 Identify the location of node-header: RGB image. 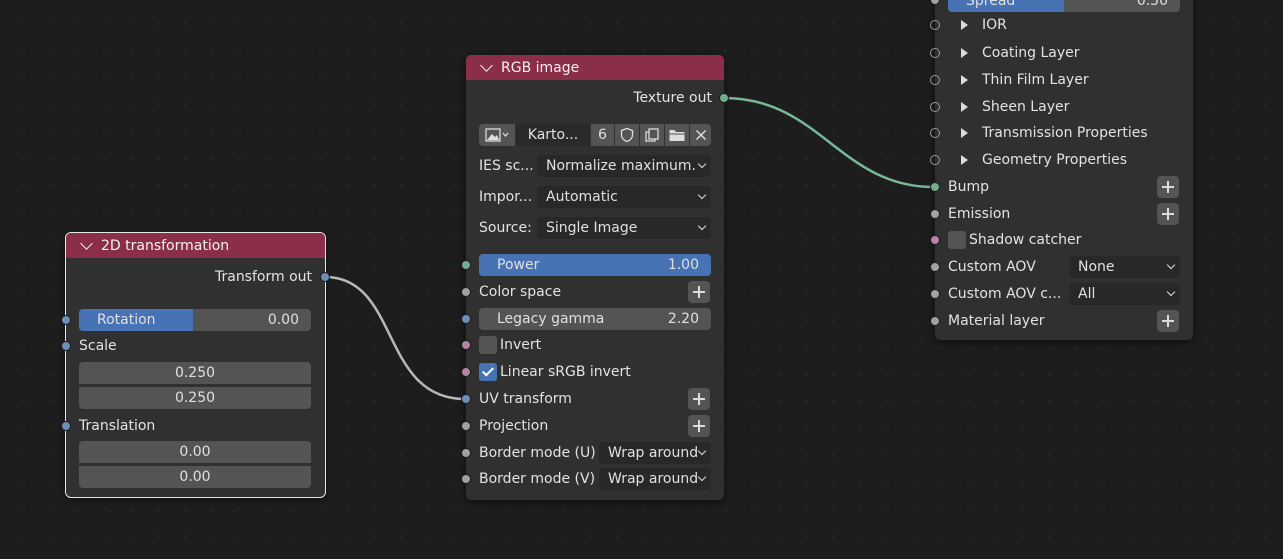
(595, 67).